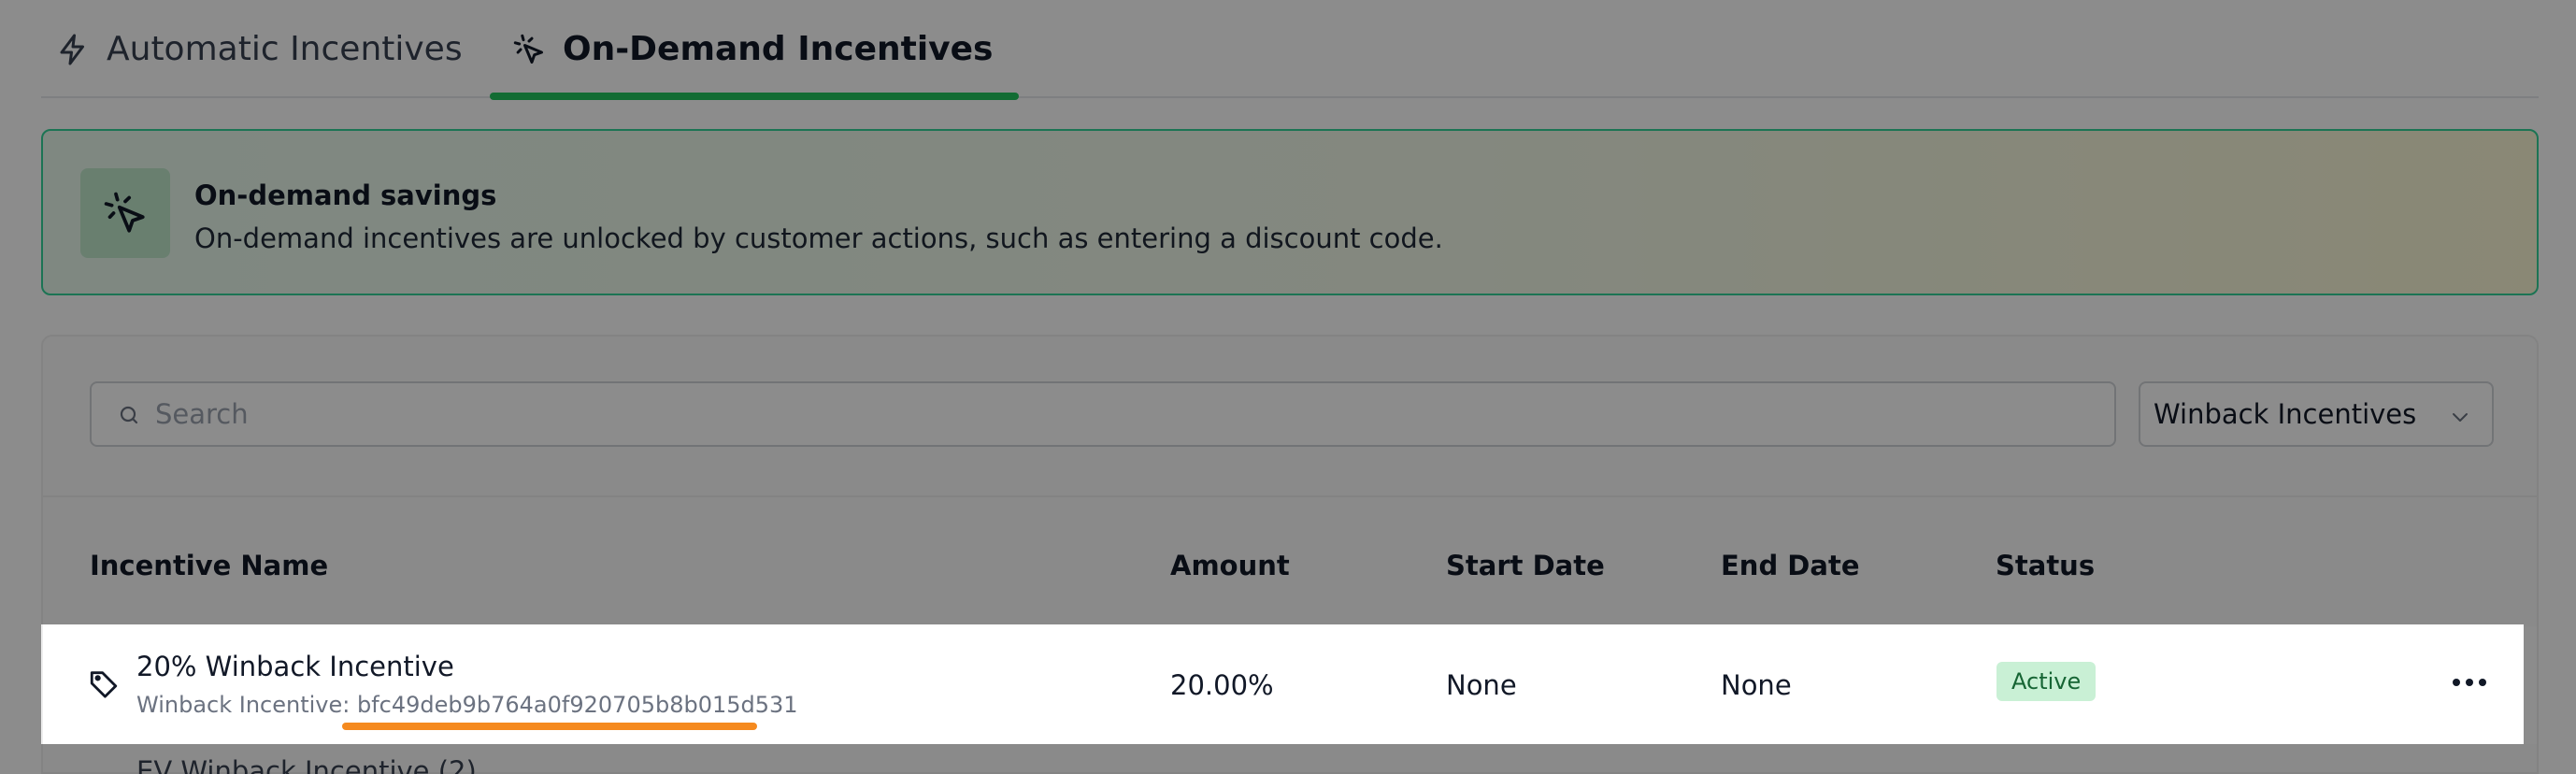  I want to click on more-actions-button, so click(2471, 682).